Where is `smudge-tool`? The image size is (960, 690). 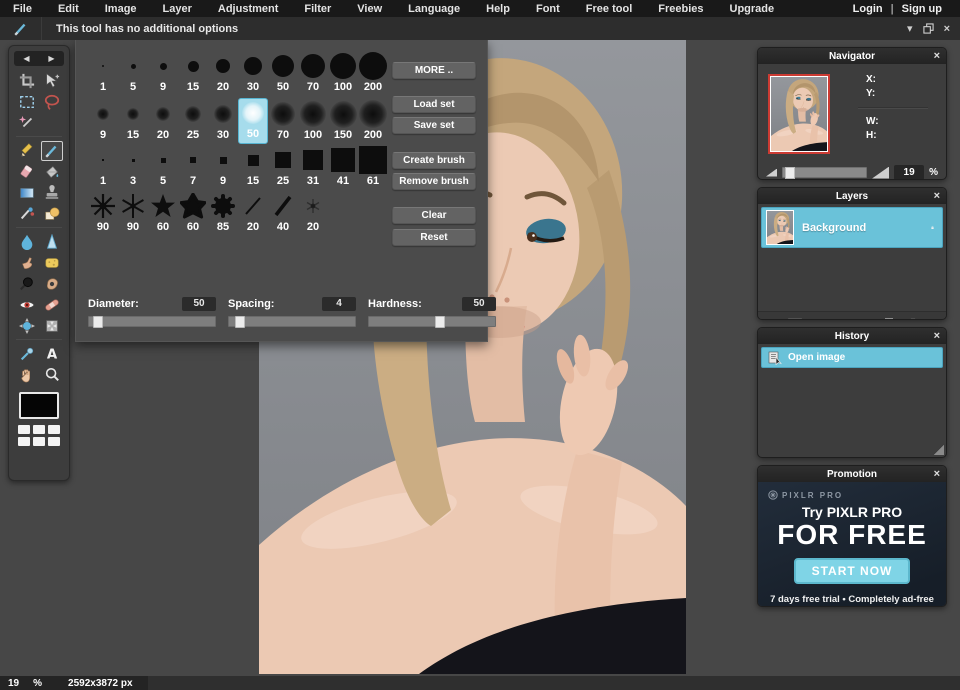
smudge-tool is located at coordinates (27, 263).